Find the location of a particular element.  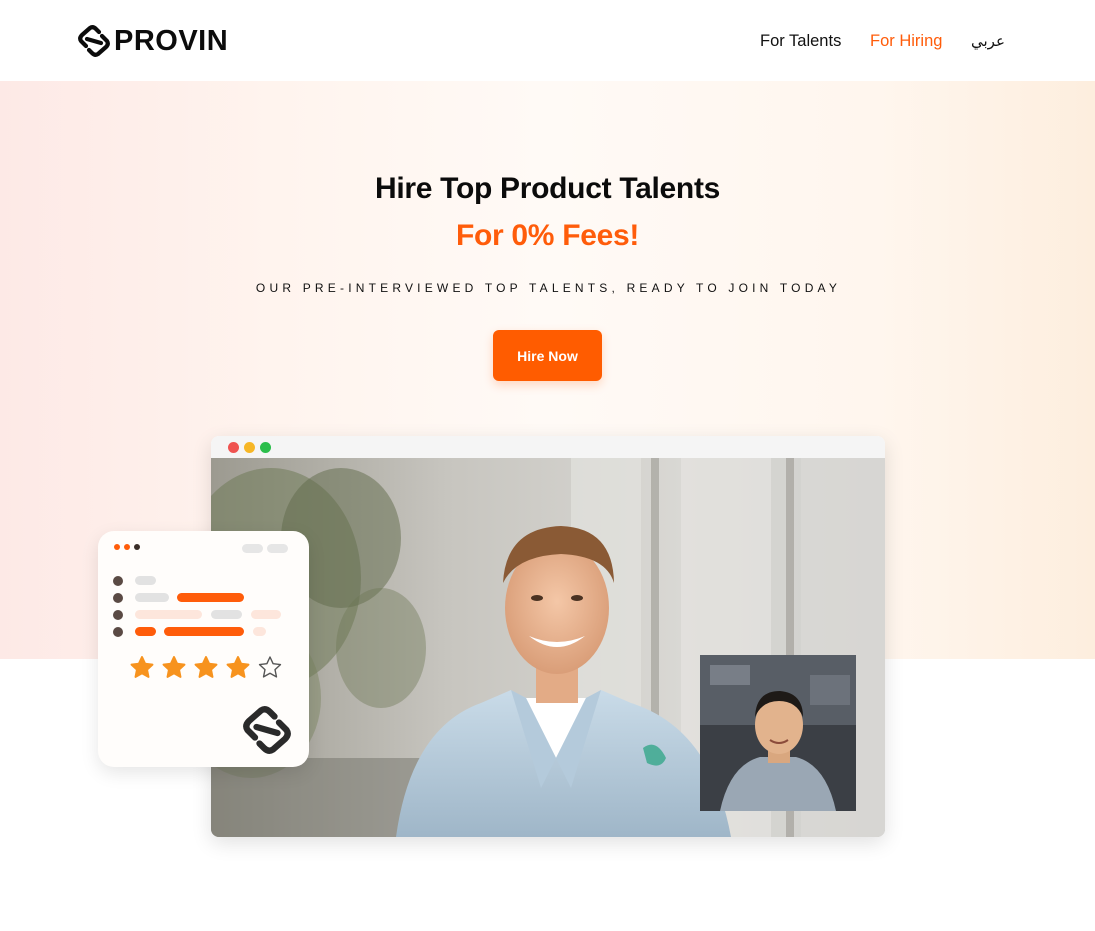

site-header: PROVIN For Talents For Hiring عربي is located at coordinates (547, 40).